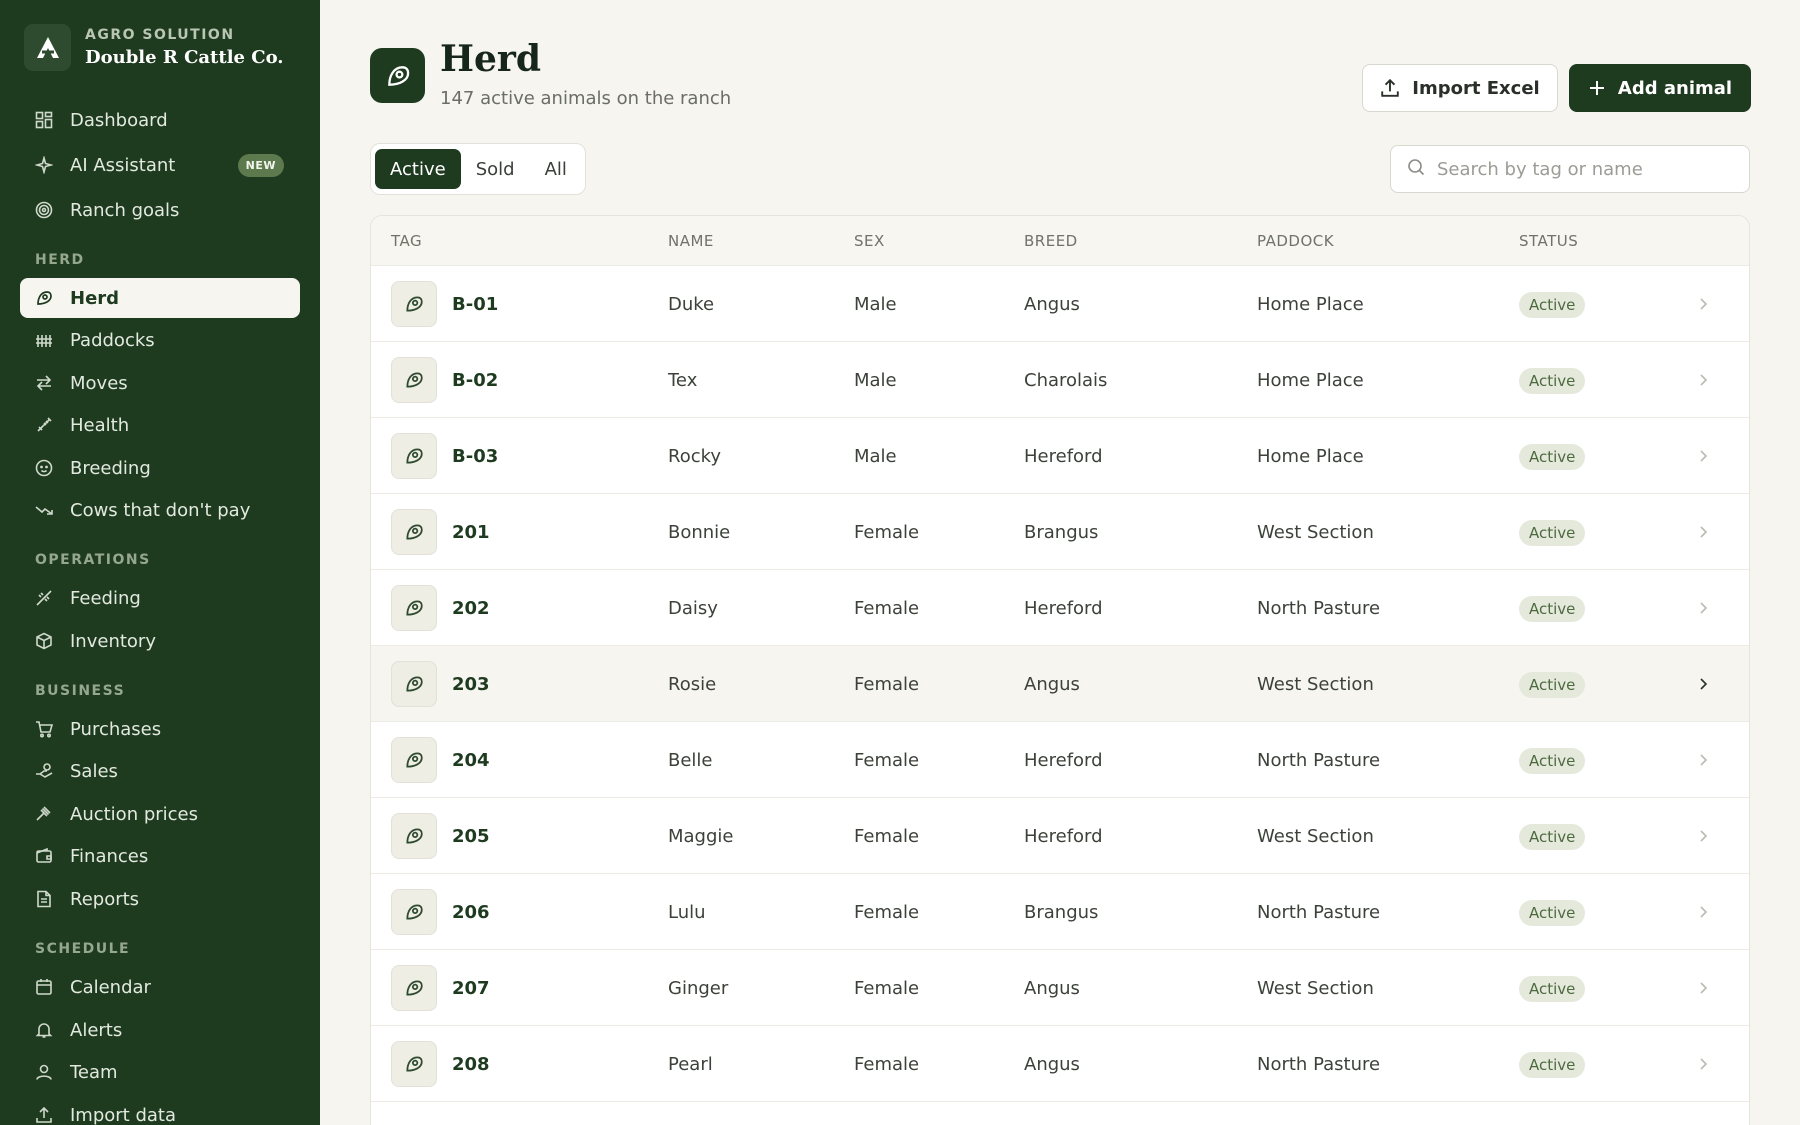  I want to click on tab-active: Active, so click(418, 169).